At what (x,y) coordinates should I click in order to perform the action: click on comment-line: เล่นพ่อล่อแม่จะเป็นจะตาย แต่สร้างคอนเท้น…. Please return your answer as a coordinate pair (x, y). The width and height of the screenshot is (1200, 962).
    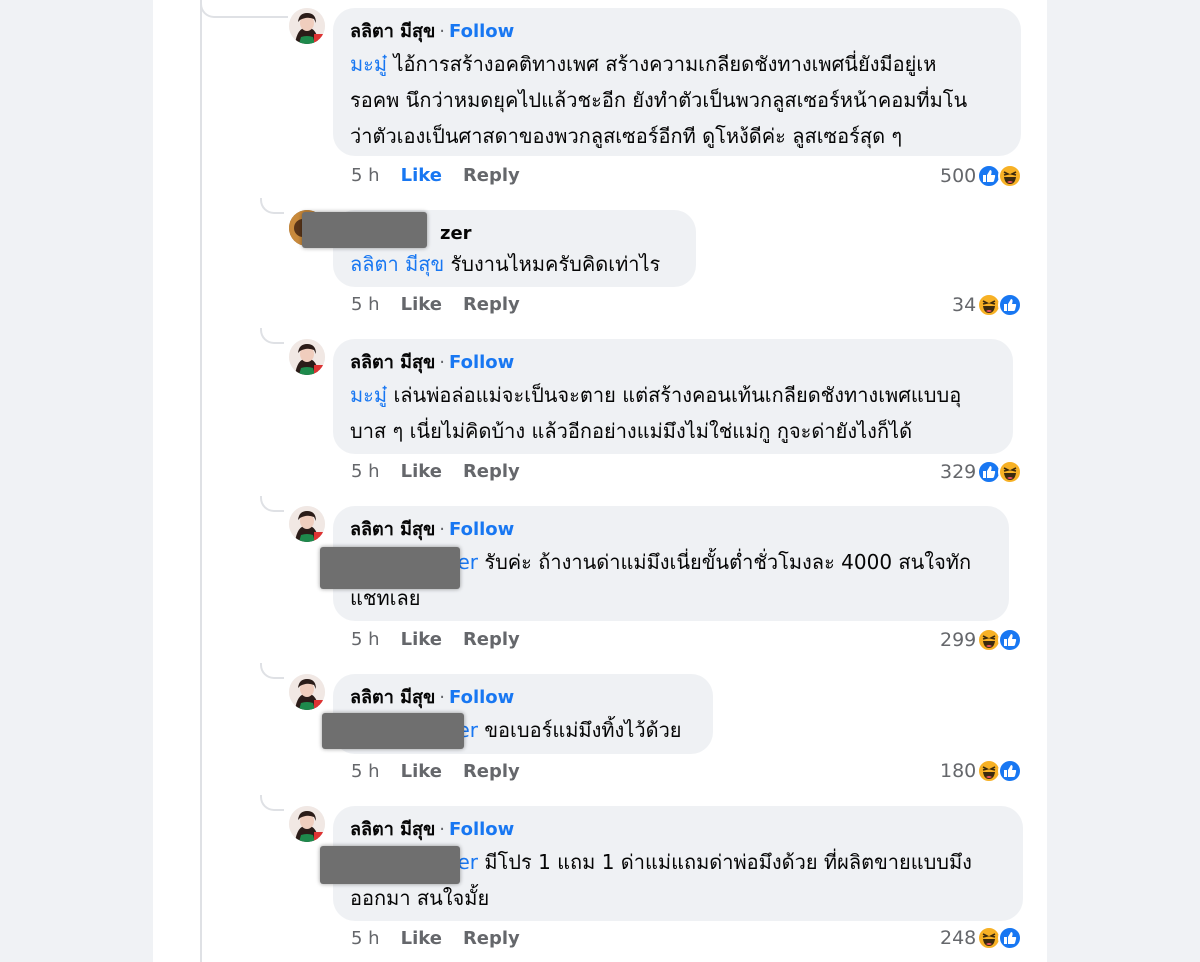
    Looking at the image, I should click on (677, 395).